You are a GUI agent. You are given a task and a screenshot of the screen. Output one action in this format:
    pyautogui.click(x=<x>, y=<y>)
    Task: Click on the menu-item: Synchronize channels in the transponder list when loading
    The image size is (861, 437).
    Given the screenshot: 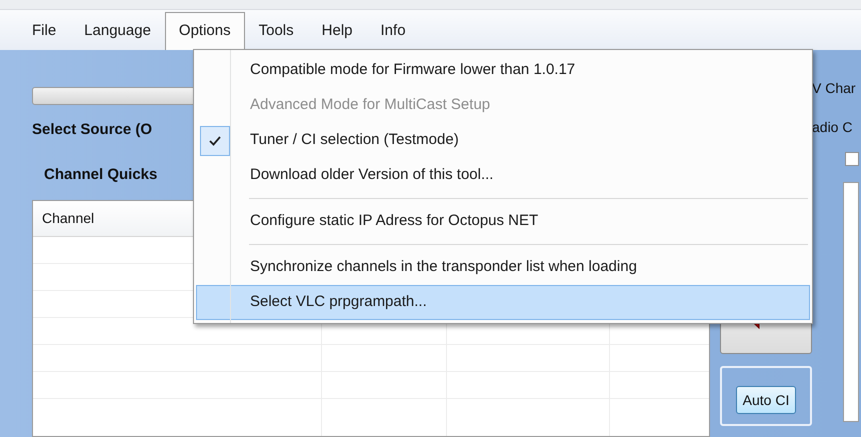 What is the action you would take?
    pyautogui.click(x=503, y=267)
    